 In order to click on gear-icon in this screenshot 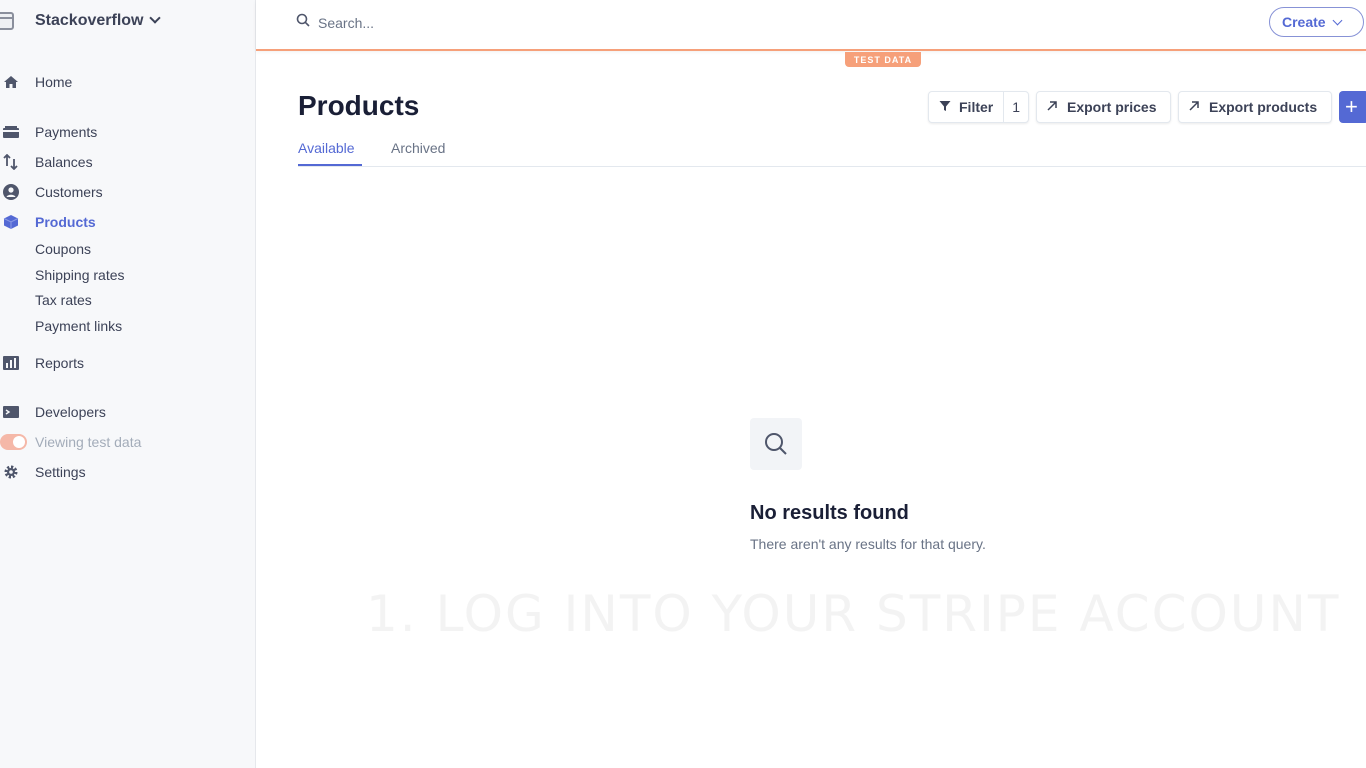, I will do `click(11, 472)`.